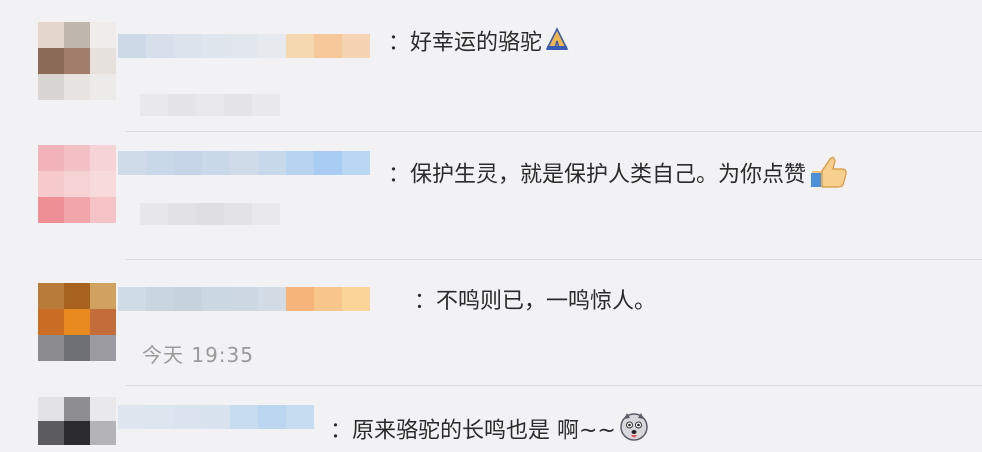  I want to click on folded-hands-icon, so click(557, 43).